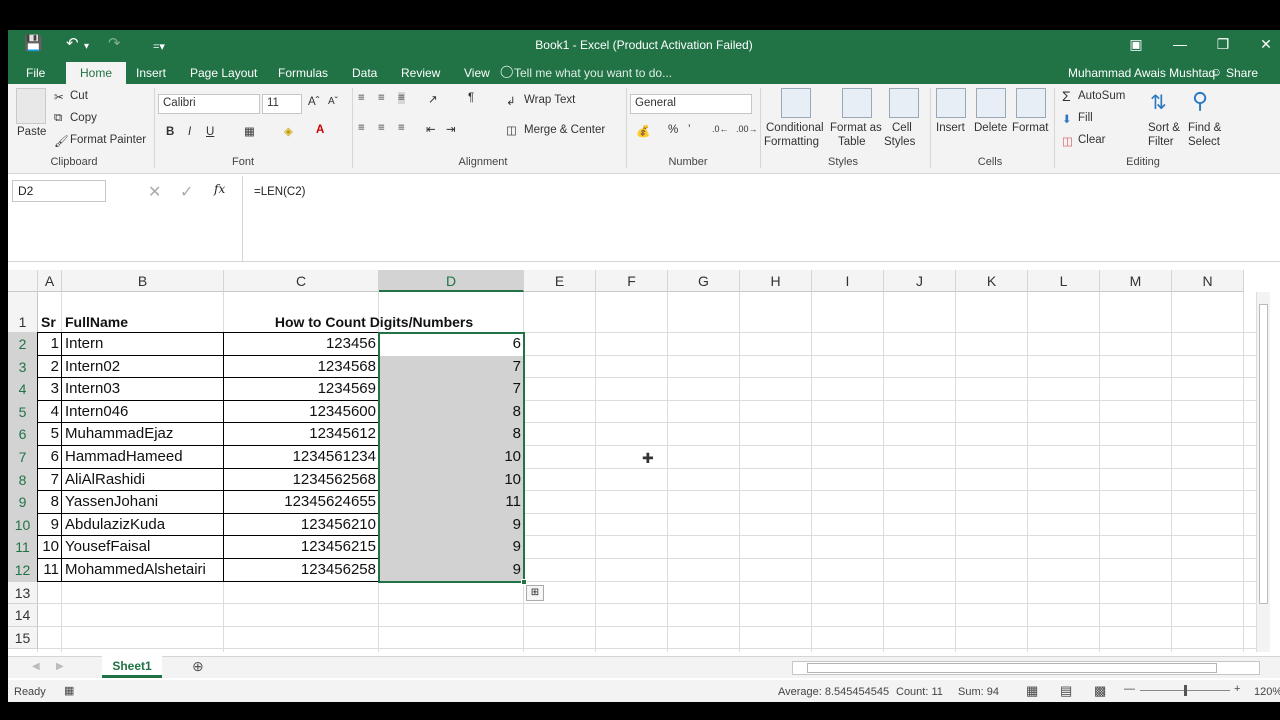 Image resolution: width=1280 pixels, height=720 pixels. Describe the element at coordinates (143, 547) in the screenshot. I see `cell-b11: YousefFaisal` at that location.